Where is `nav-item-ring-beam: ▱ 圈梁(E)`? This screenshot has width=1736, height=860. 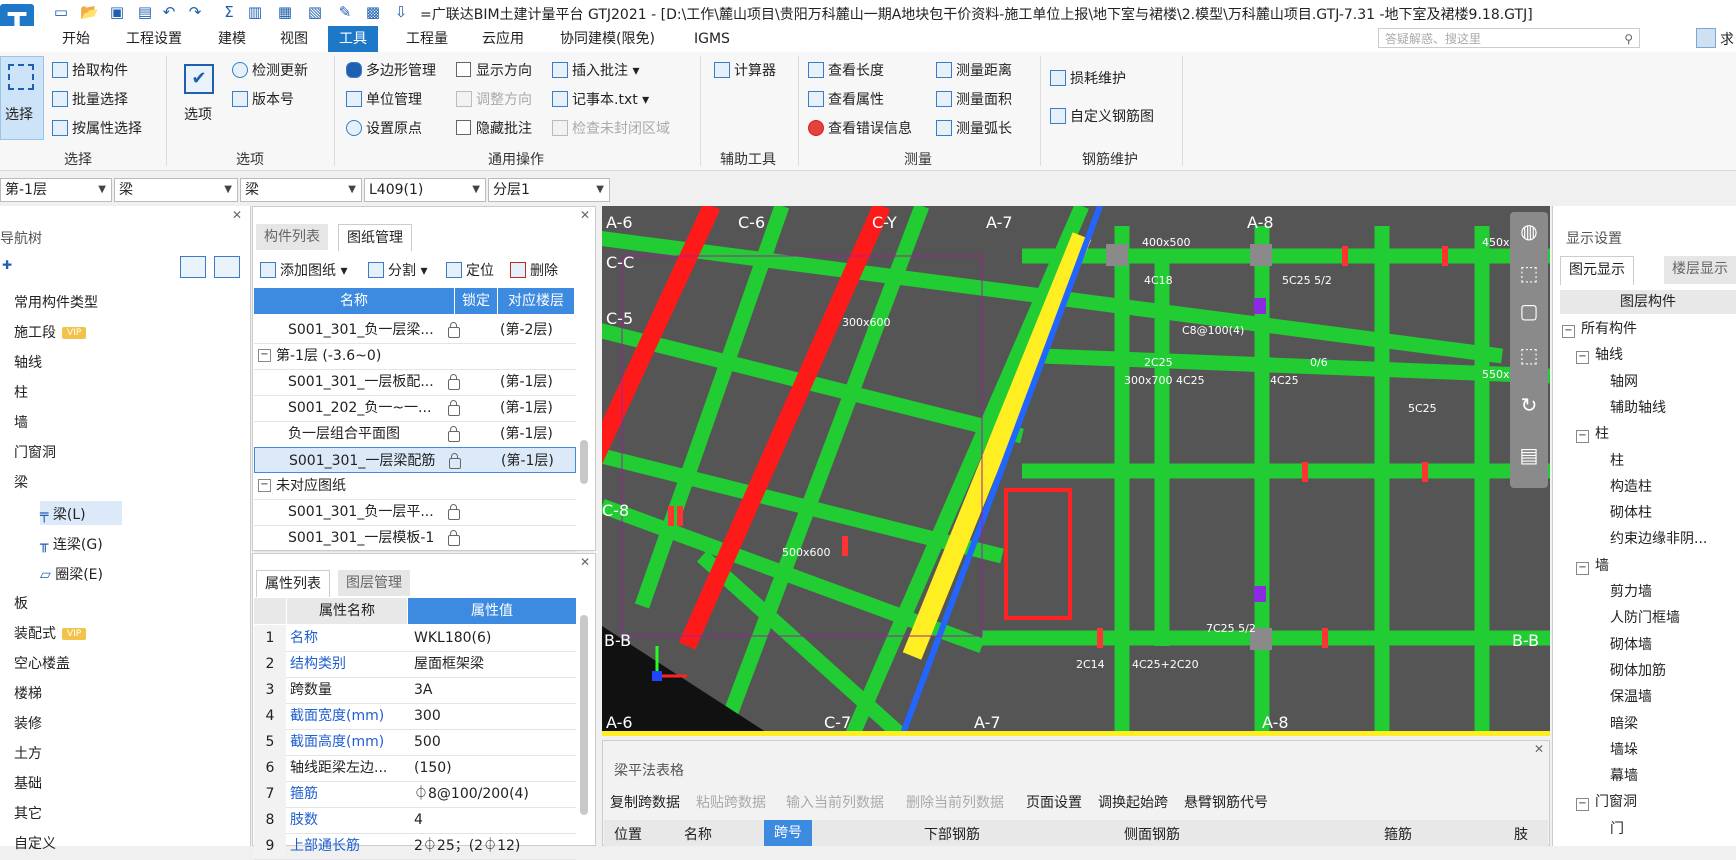 nav-item-ring-beam: ▱ 圈梁(E) is located at coordinates (71, 574).